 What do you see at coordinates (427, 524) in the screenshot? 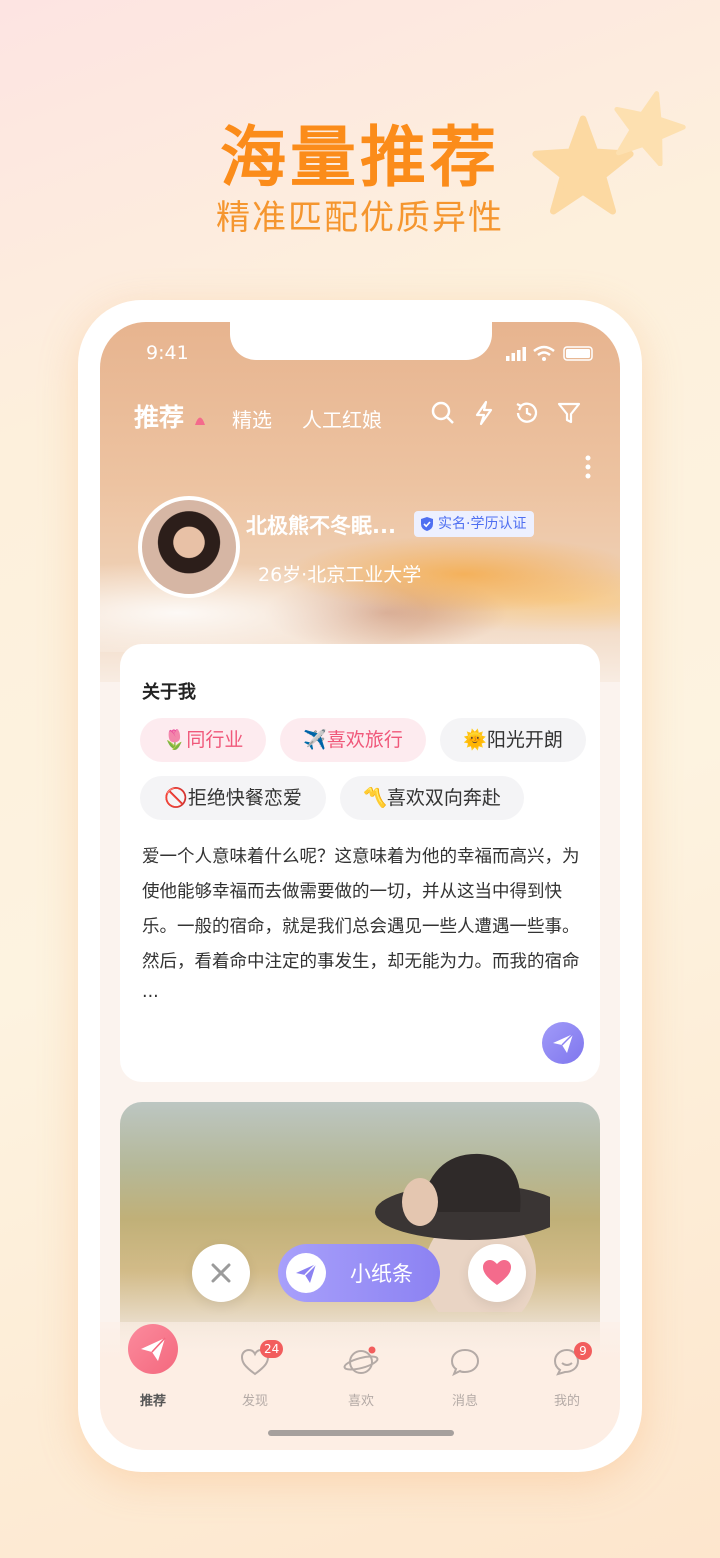
I see `shield-check-icon` at bounding box center [427, 524].